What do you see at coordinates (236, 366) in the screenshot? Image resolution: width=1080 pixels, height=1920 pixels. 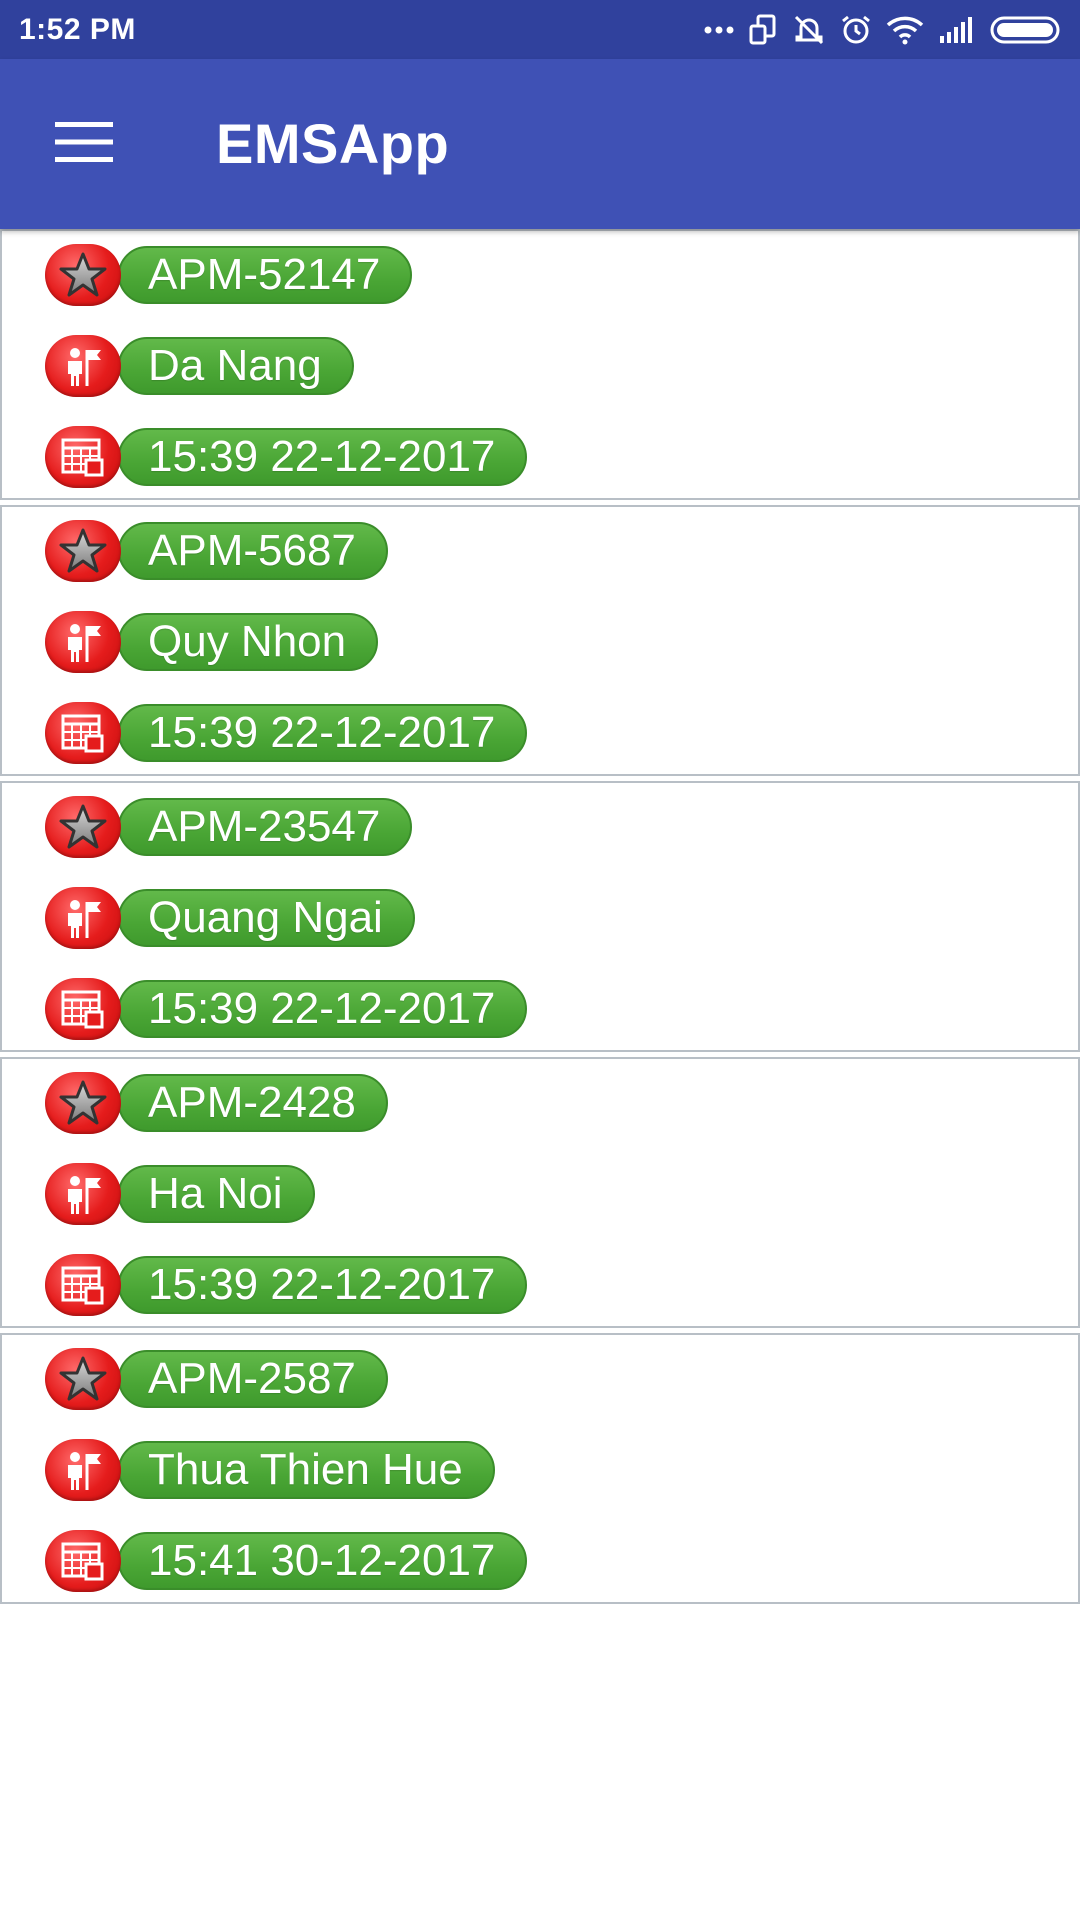 I see `location-pill: Da Nang` at bounding box center [236, 366].